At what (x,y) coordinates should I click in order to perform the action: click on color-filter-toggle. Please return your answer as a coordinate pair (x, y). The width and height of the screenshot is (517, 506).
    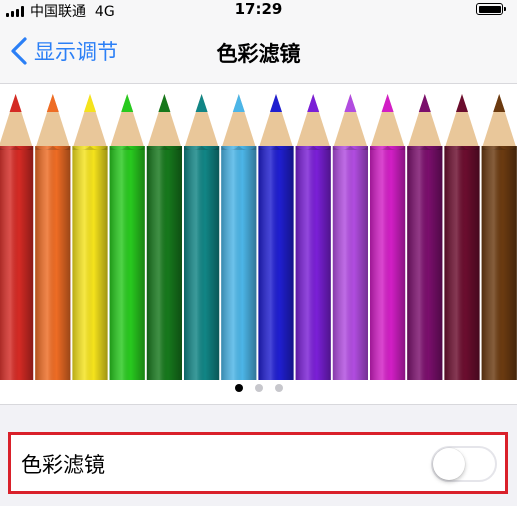
    Looking at the image, I should click on (464, 464).